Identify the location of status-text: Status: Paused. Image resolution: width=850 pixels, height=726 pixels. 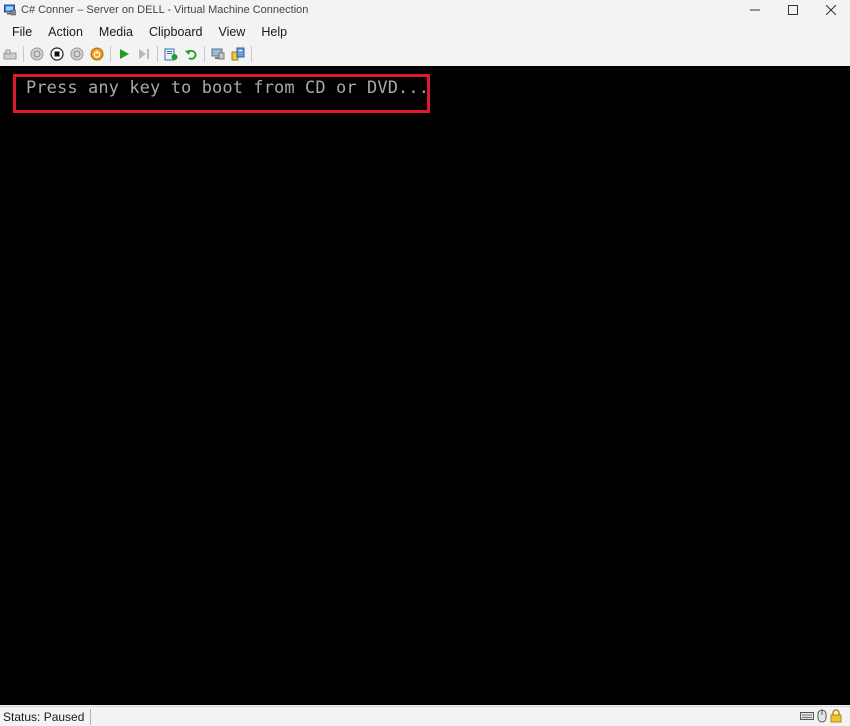
(46, 716).